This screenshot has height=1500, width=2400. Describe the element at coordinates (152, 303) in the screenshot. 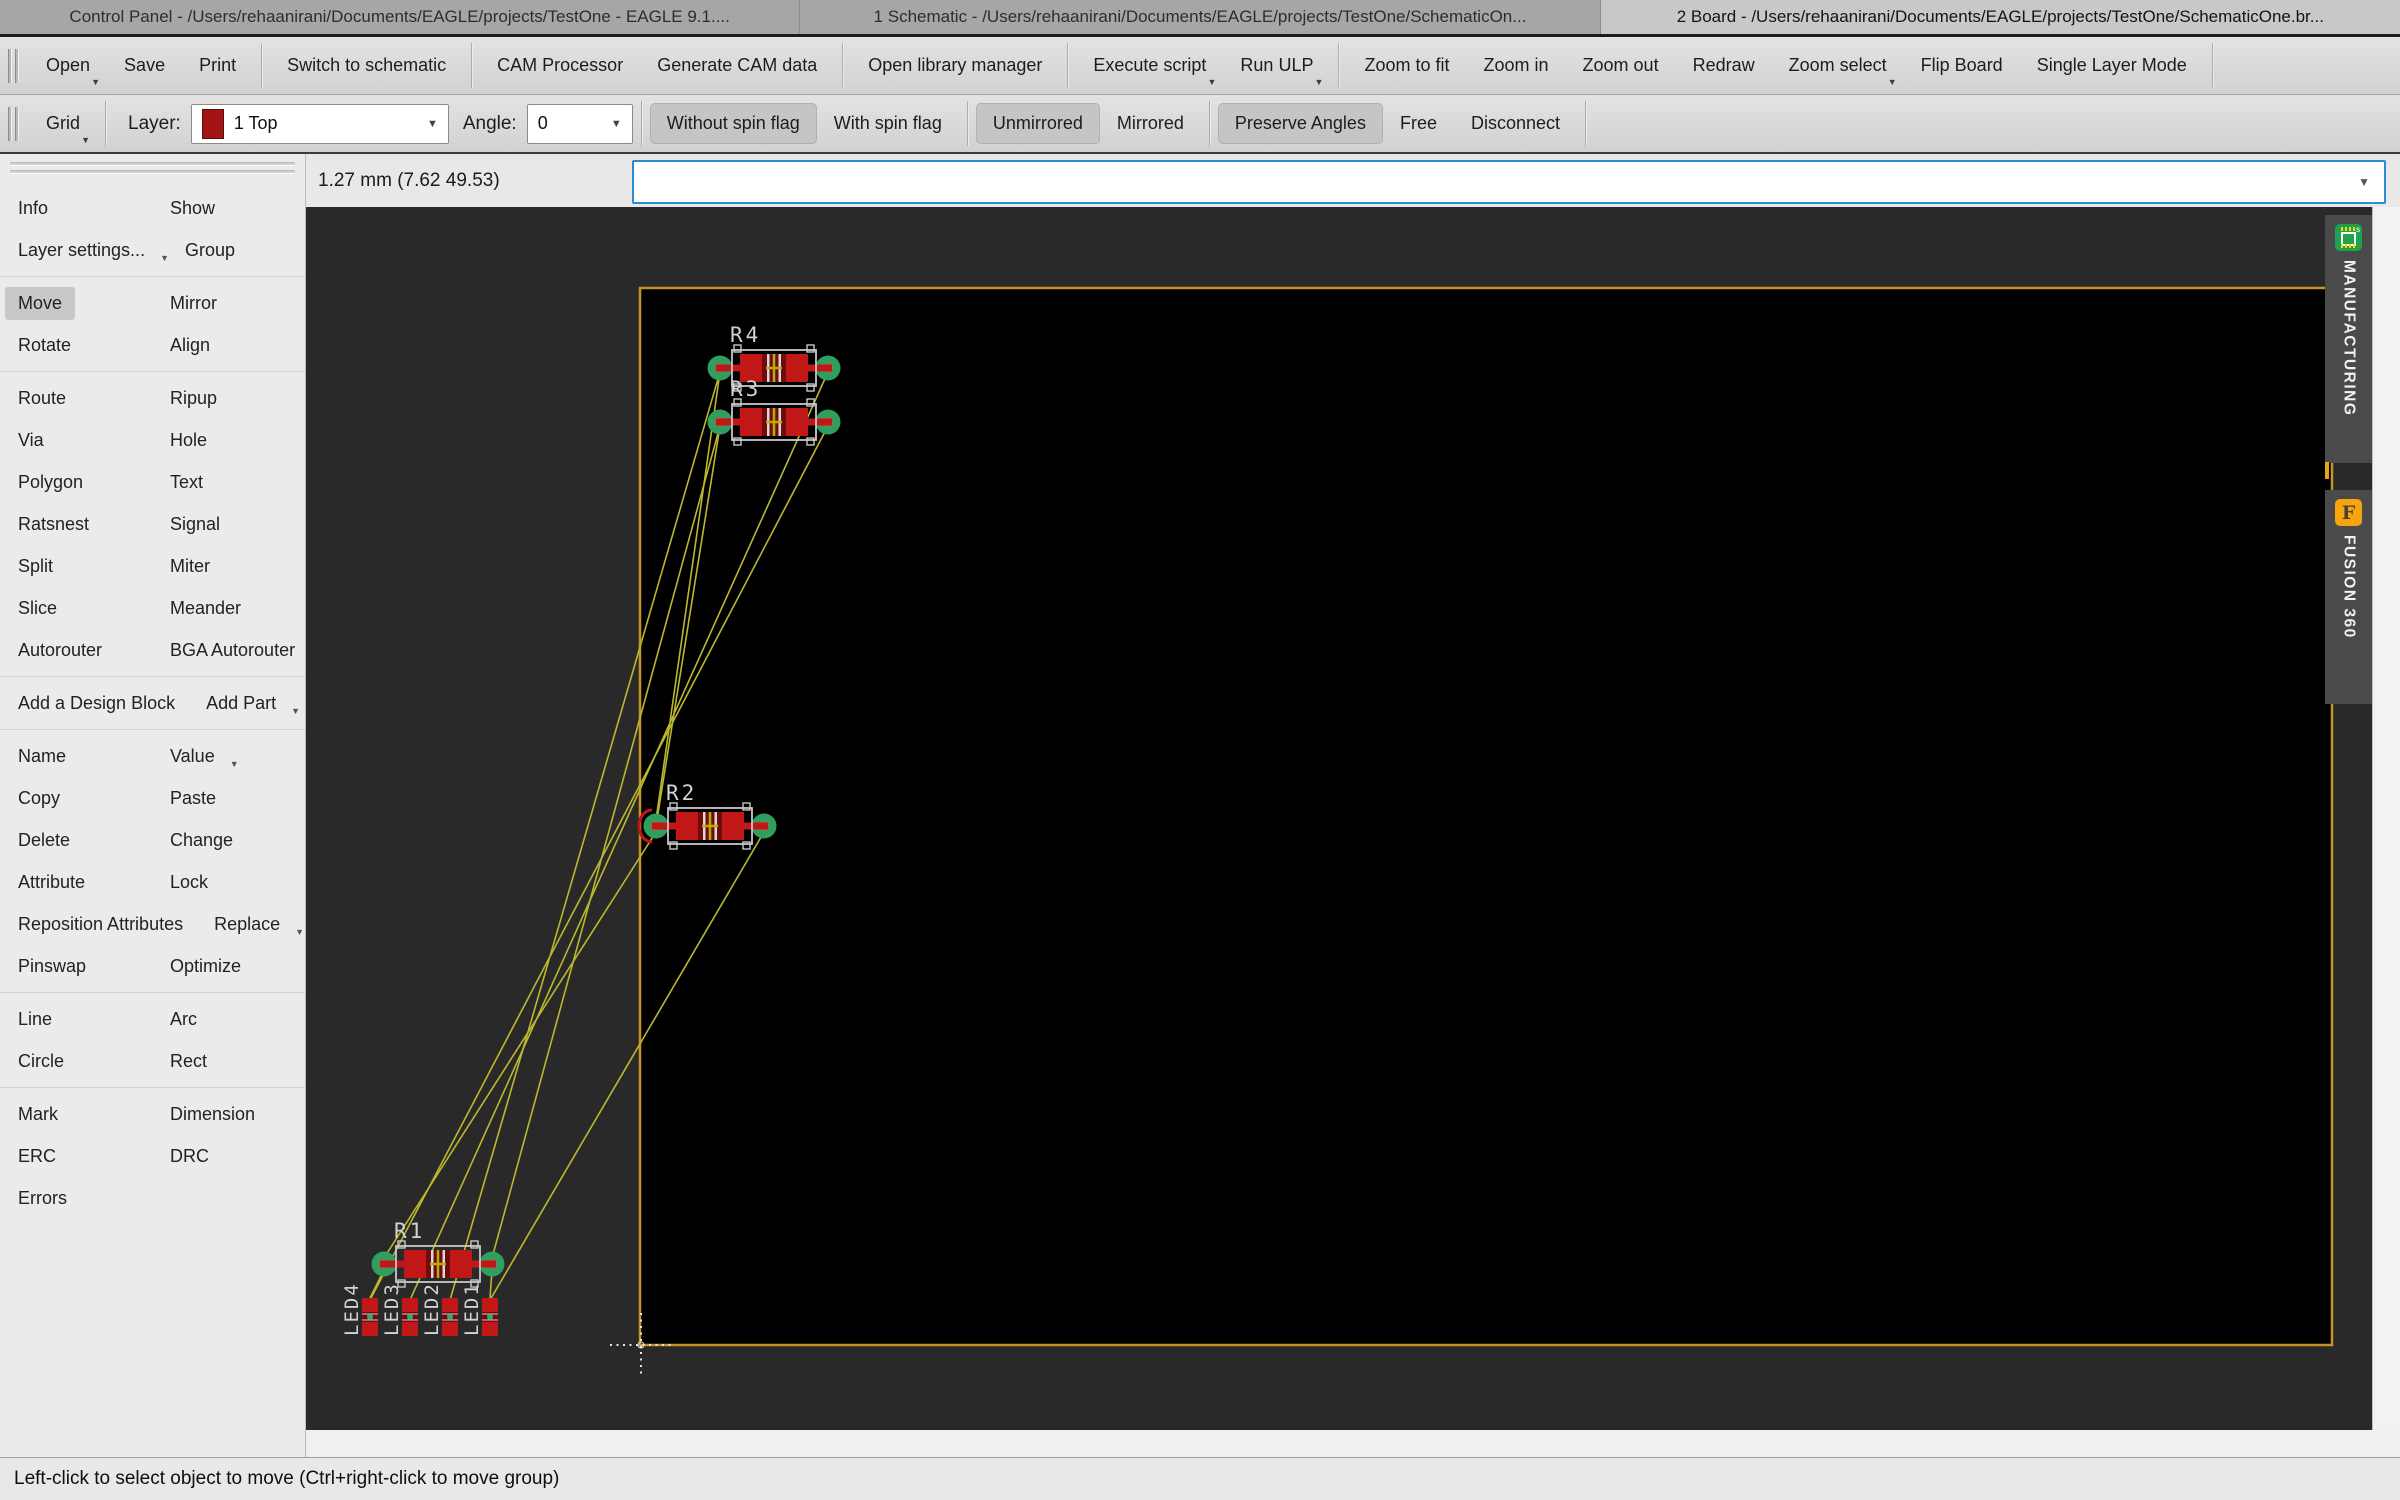

I see `menu-row: Move Mirror` at that location.